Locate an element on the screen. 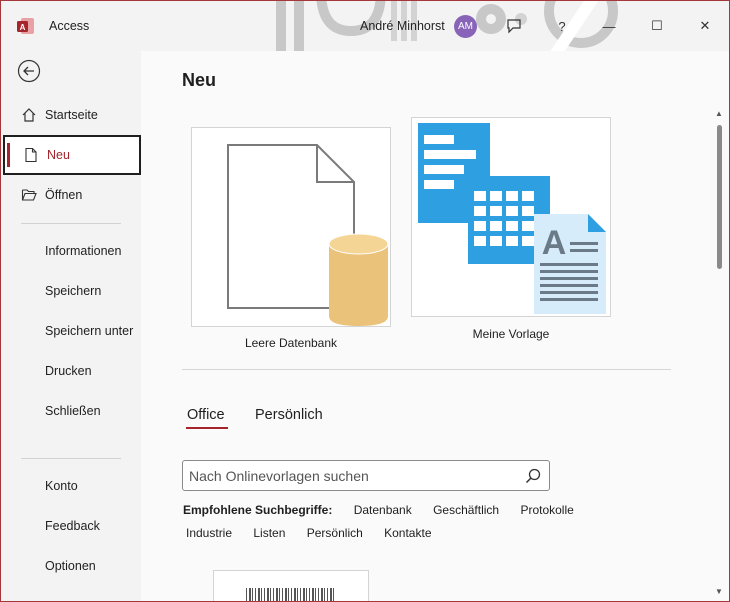 The width and height of the screenshot is (730, 602). search-input is located at coordinates (354, 476).